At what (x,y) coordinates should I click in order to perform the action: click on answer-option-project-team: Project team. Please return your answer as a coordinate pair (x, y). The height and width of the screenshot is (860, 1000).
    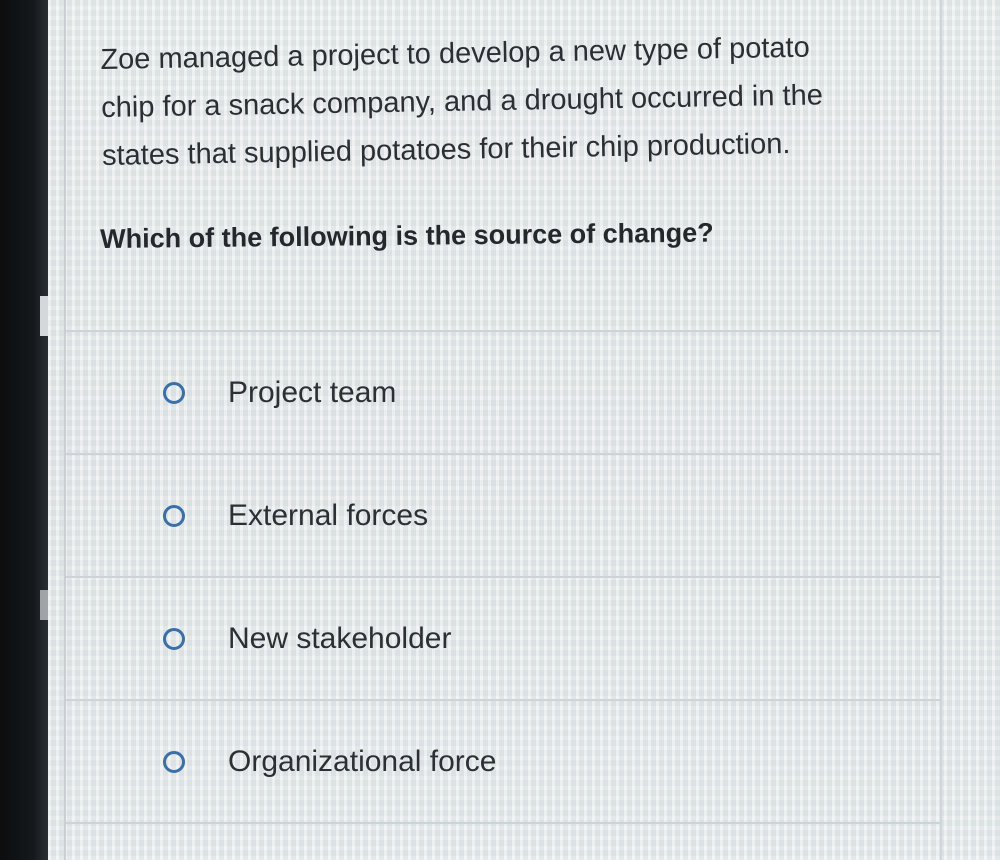
    Looking at the image, I should click on (503, 391).